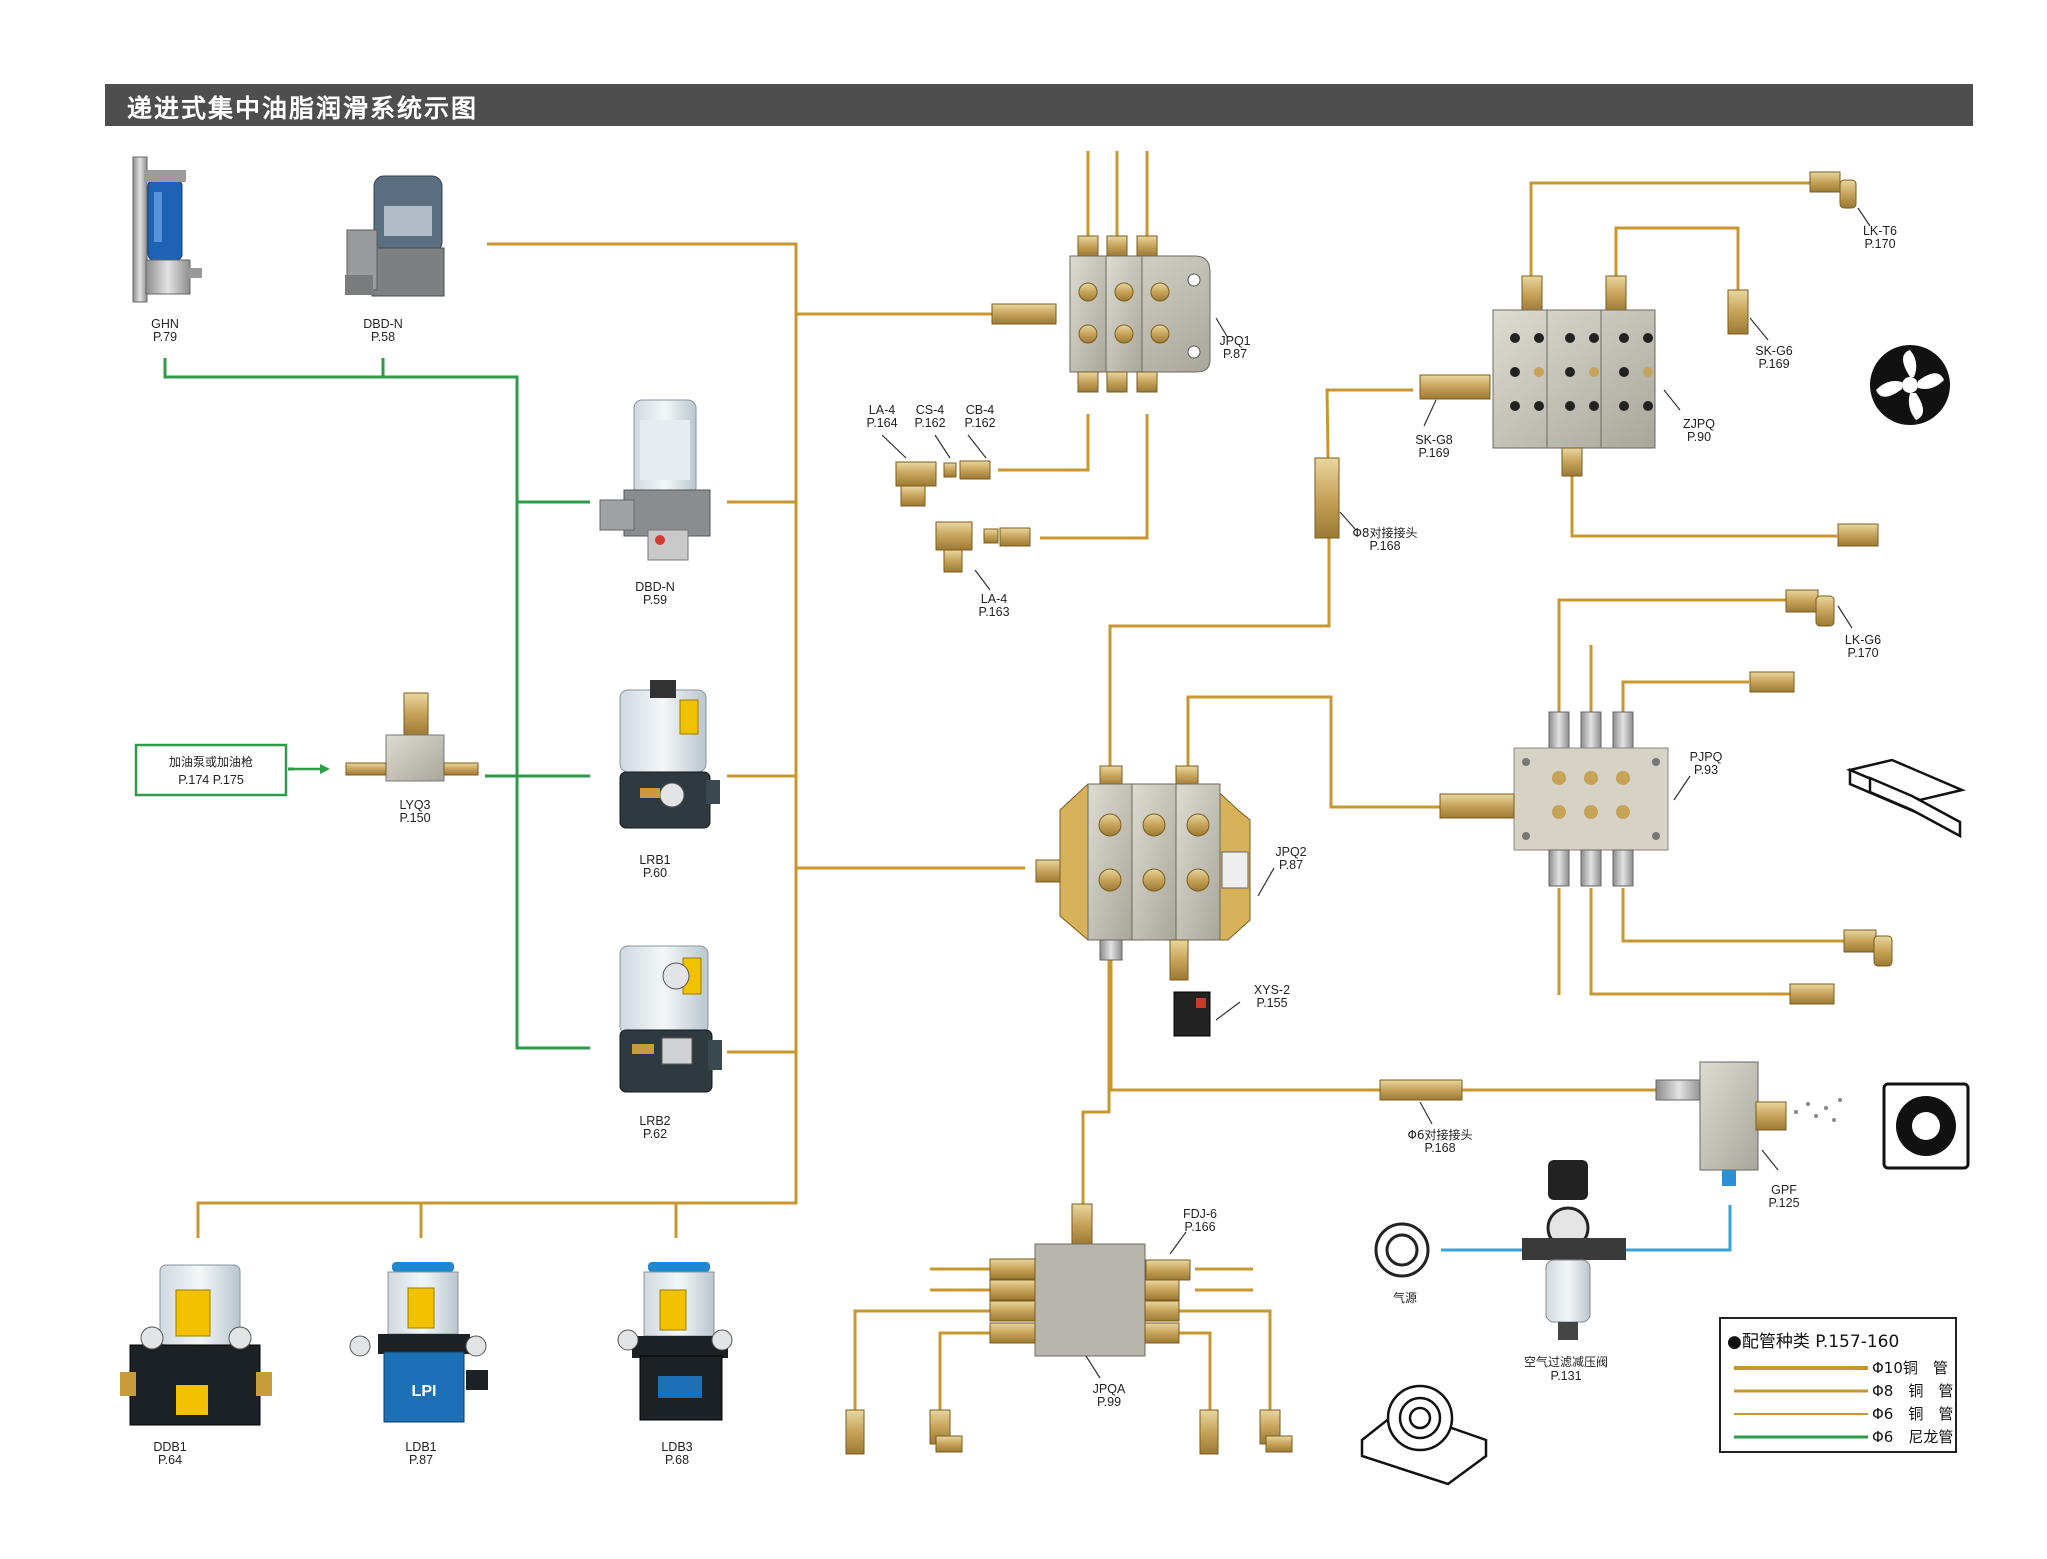 This screenshot has width=2047, height=1559. Describe the element at coordinates (1706, 770) in the screenshot. I see `pjpq-page: P.93` at that location.